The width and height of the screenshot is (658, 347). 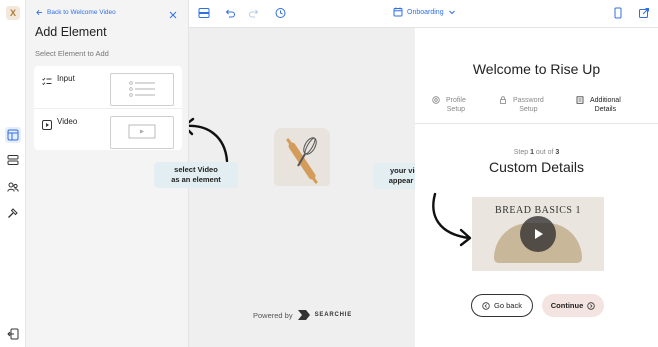 What do you see at coordinates (567, 305) in the screenshot?
I see `continue-label: Continue` at bounding box center [567, 305].